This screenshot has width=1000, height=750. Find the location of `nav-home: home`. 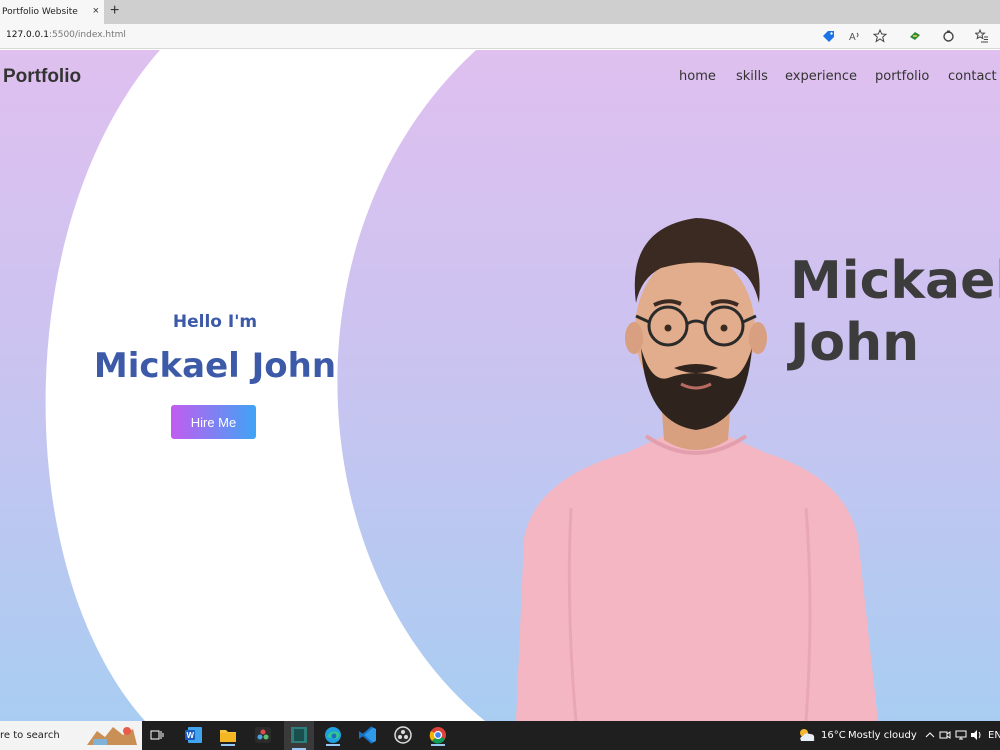

nav-home: home is located at coordinates (697, 76).